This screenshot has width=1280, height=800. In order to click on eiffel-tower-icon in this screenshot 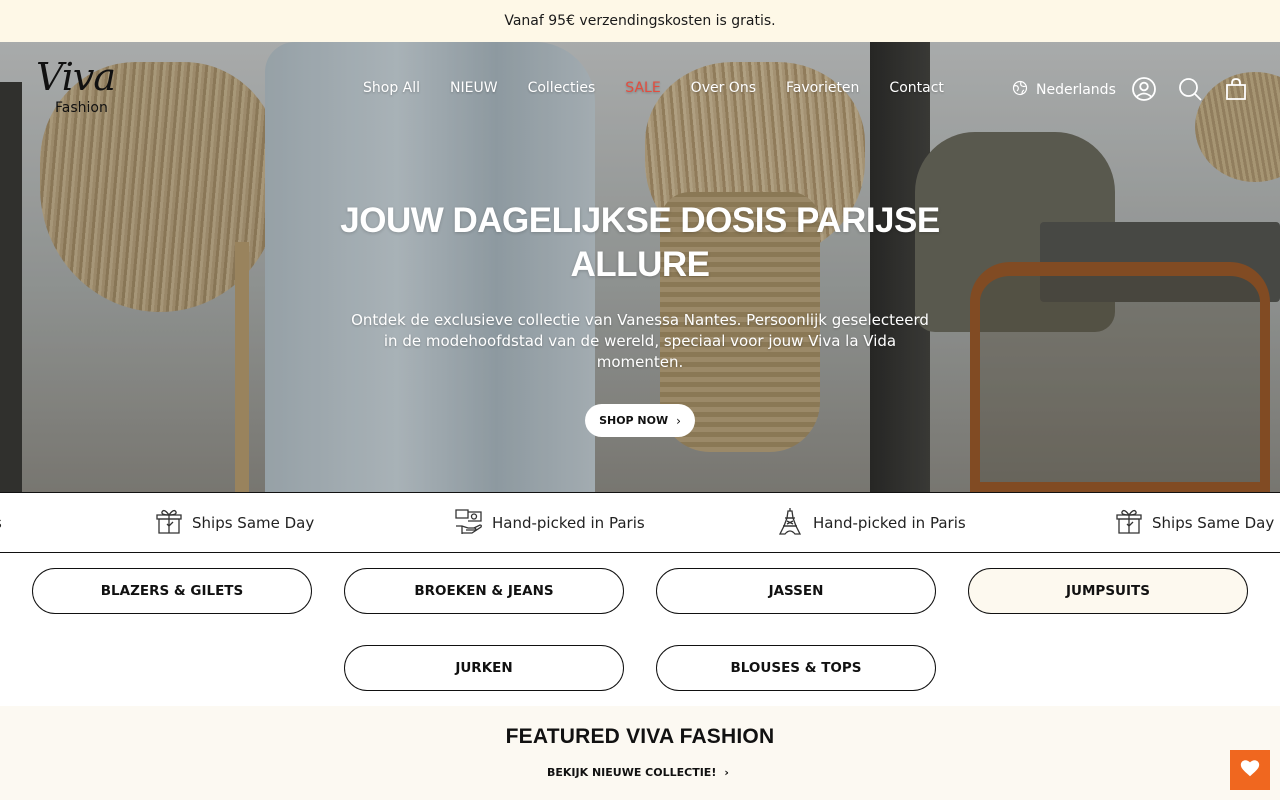, I will do `click(790, 523)`.